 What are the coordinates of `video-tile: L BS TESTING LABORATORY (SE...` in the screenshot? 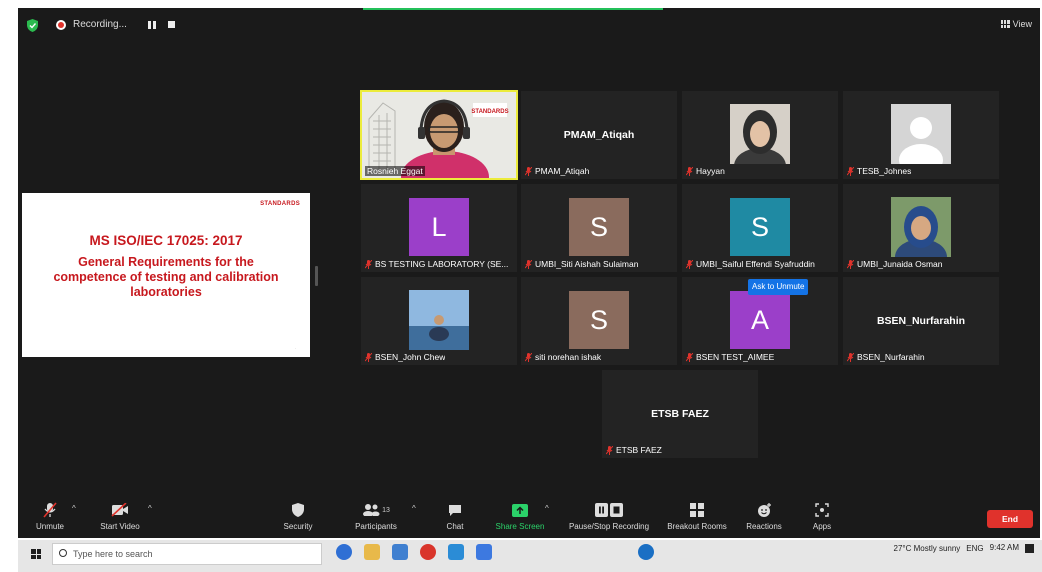 It's located at (439, 228).